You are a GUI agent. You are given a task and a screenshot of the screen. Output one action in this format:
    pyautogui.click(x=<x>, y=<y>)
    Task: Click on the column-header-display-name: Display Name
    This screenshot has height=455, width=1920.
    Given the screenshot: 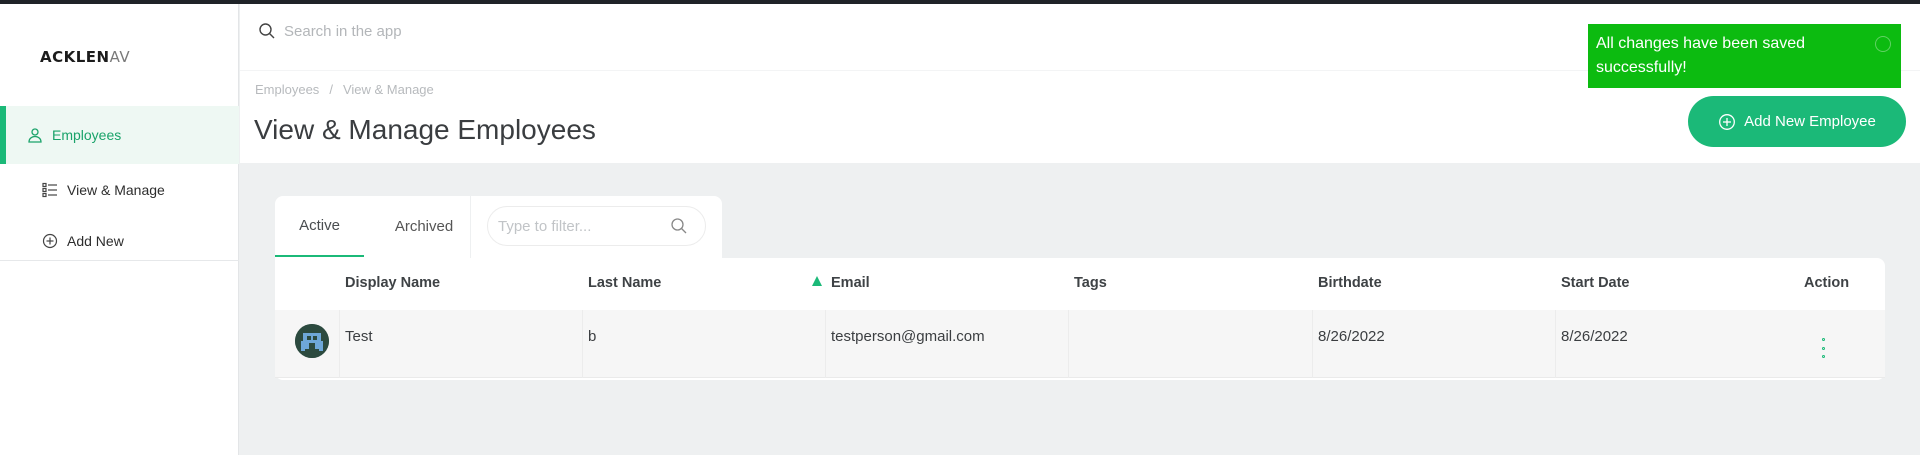 What is the action you would take?
    pyautogui.click(x=392, y=283)
    